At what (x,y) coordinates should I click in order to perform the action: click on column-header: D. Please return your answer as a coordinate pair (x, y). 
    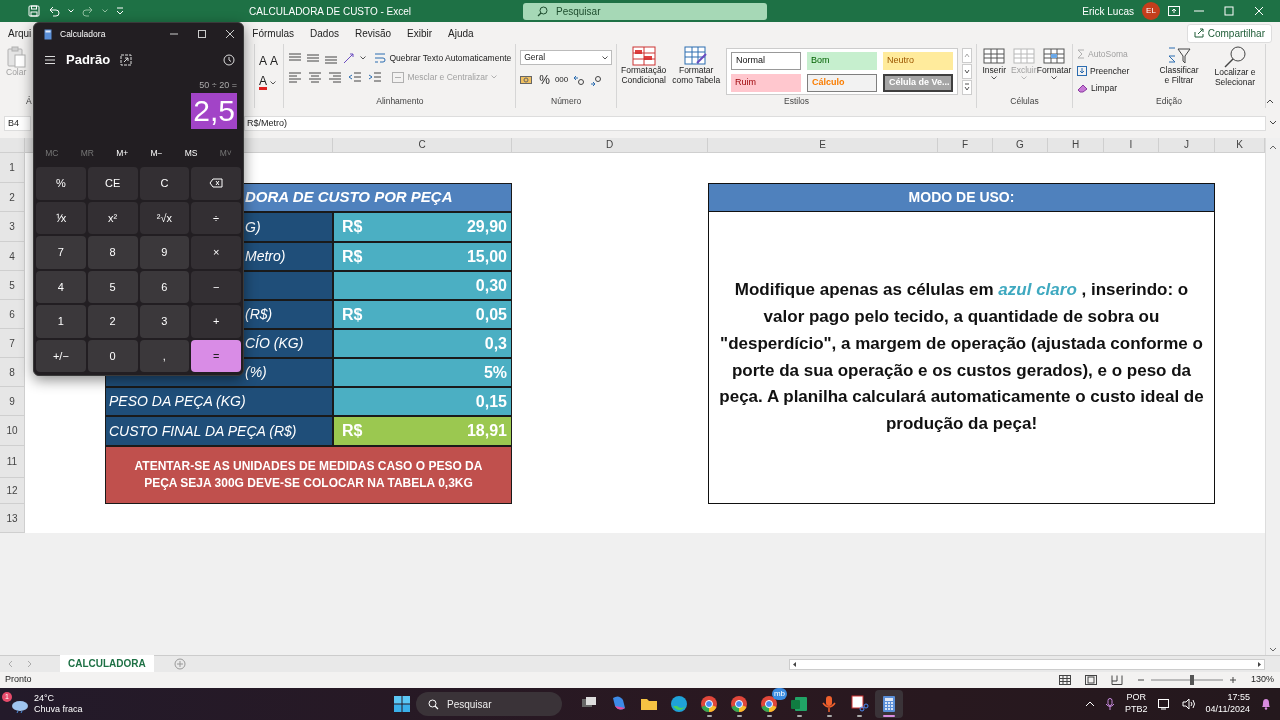
    Looking at the image, I should click on (610, 145).